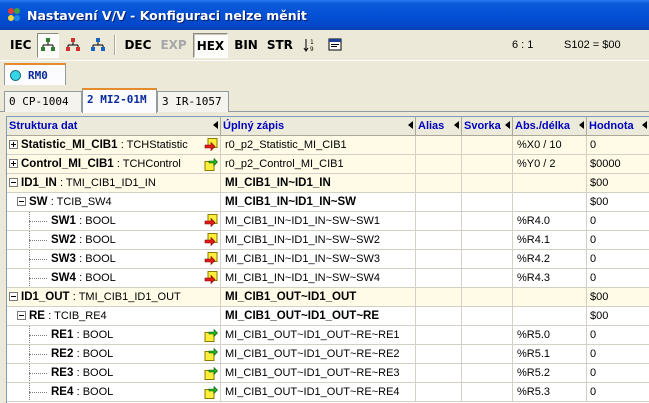 The image size is (649, 403). Describe the element at coordinates (77, 316) in the screenshot. I see `item-type-text: : TCIB_RE4` at that location.